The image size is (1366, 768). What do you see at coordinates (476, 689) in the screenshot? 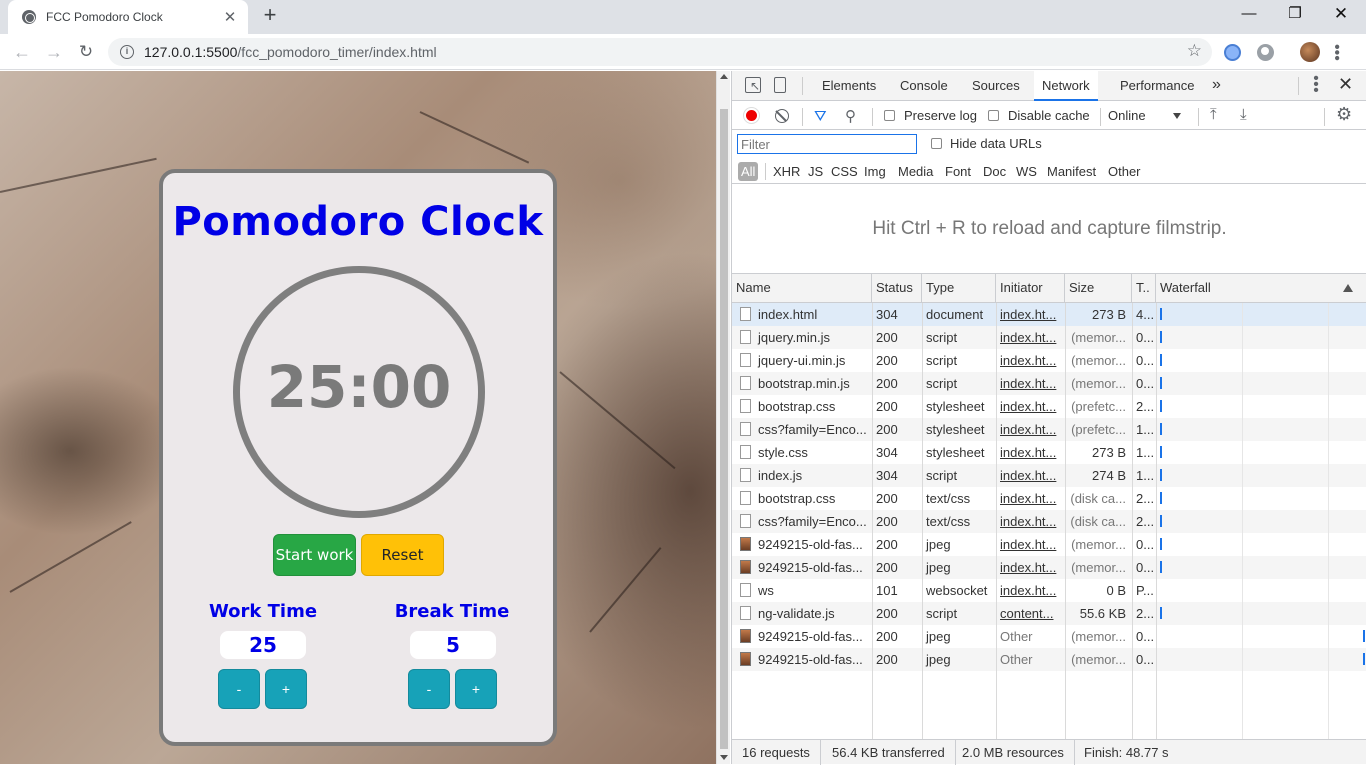
I see `break-plus-button: +` at bounding box center [476, 689].